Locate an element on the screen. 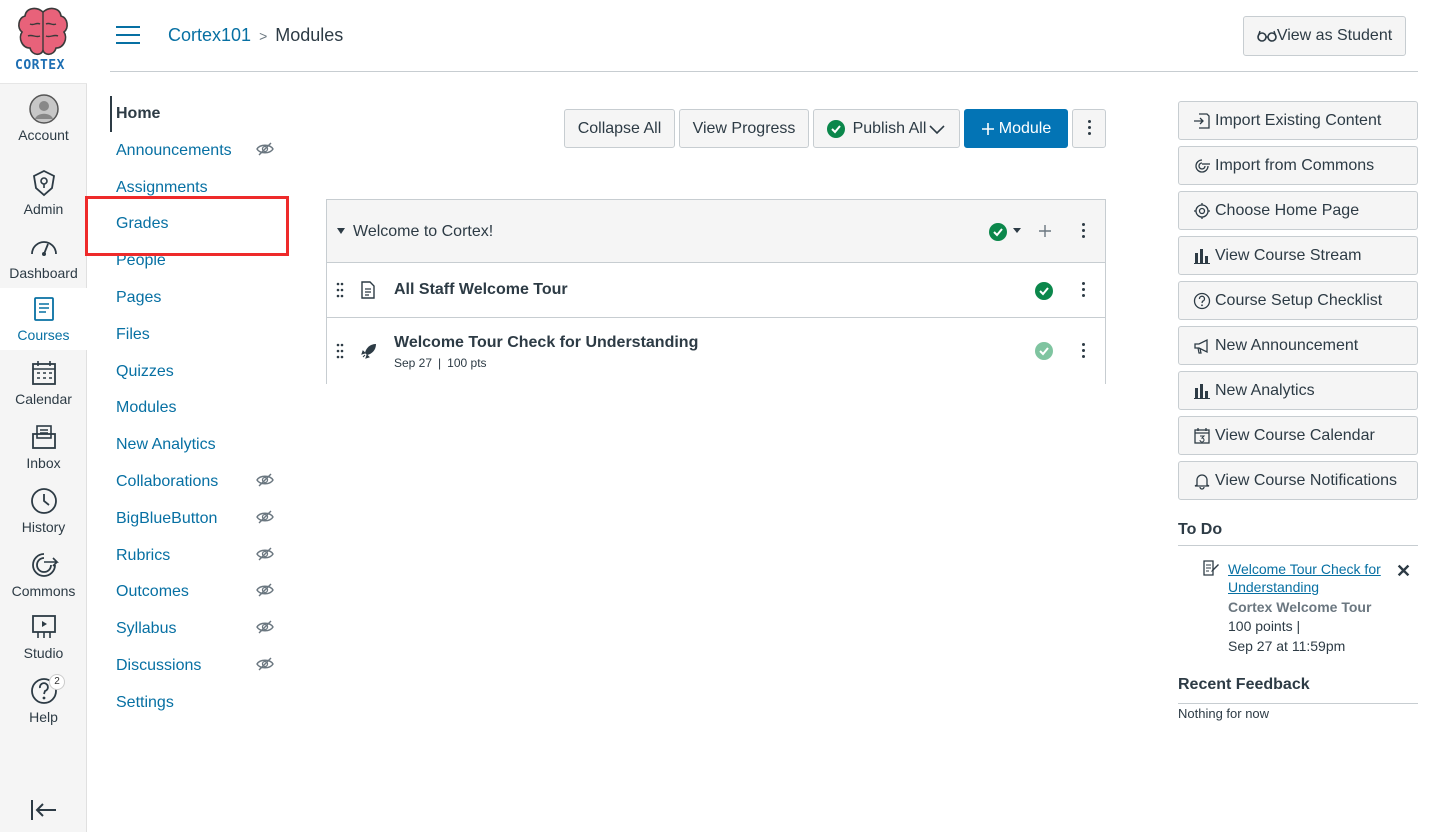 This screenshot has width=1443, height=832. import-existing-content-button: Import Existing Content is located at coordinates (1298, 120).